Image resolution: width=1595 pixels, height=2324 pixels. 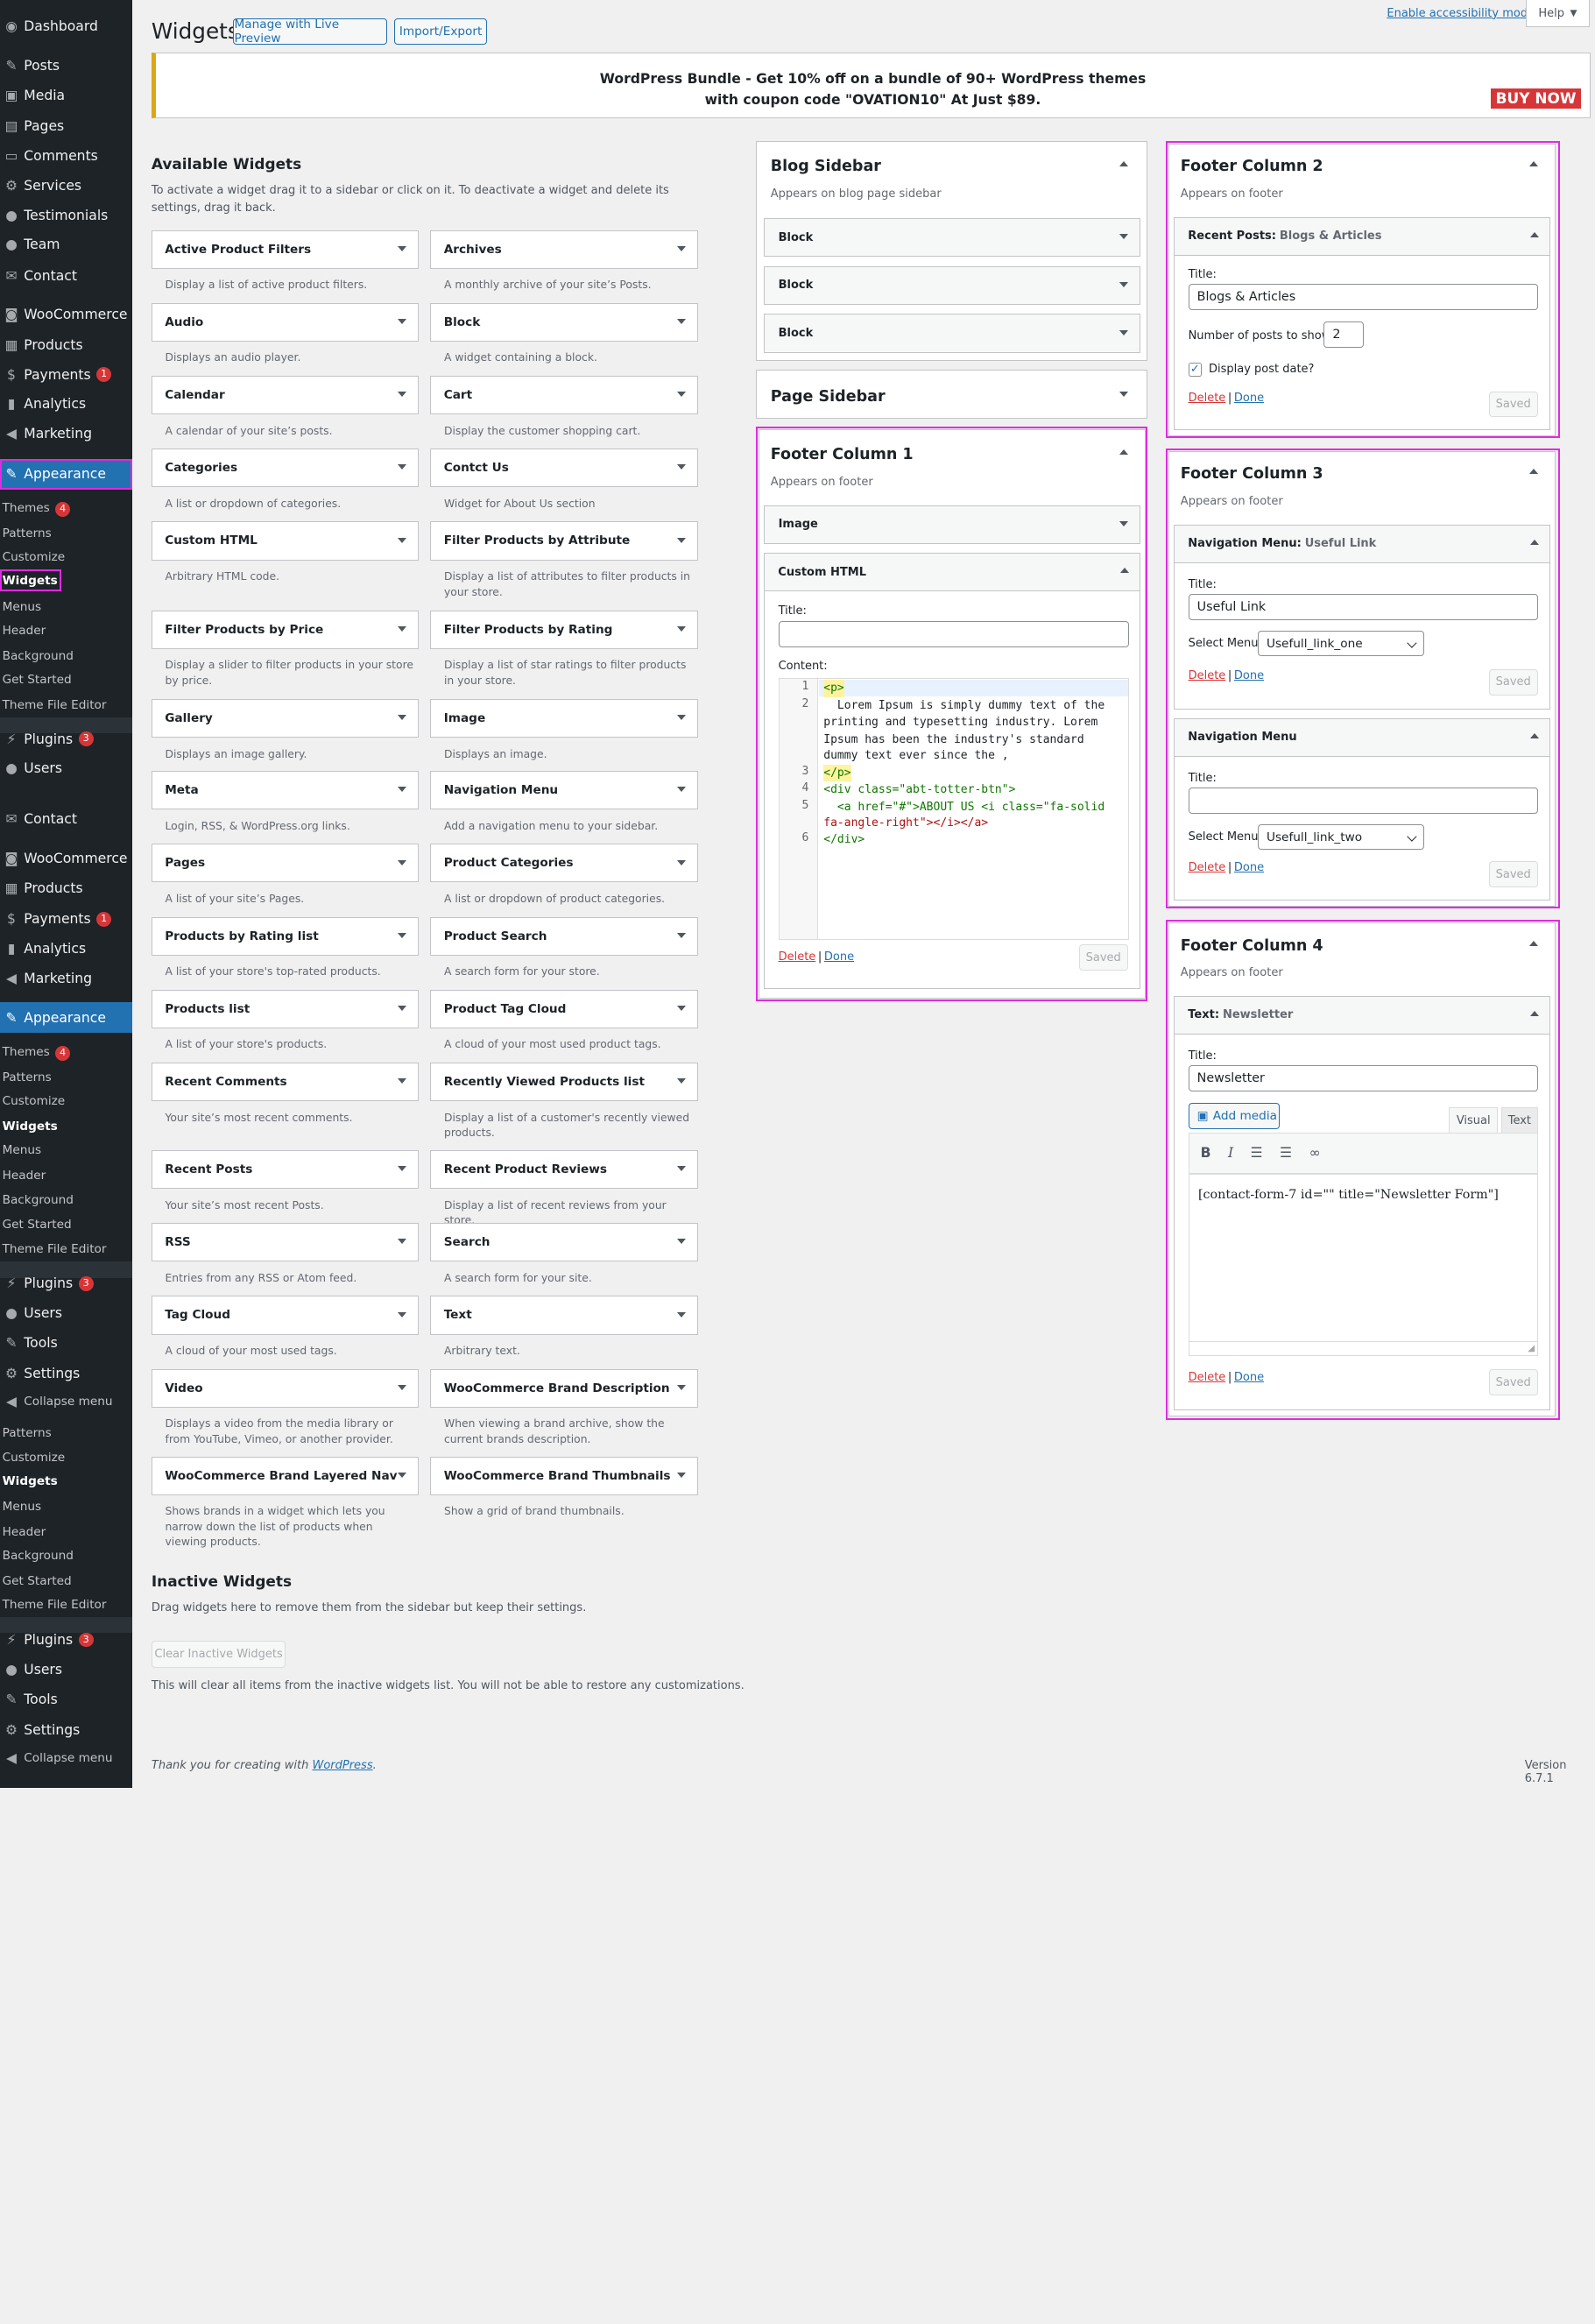 I want to click on widget-tile: RSS, so click(x=285, y=1242).